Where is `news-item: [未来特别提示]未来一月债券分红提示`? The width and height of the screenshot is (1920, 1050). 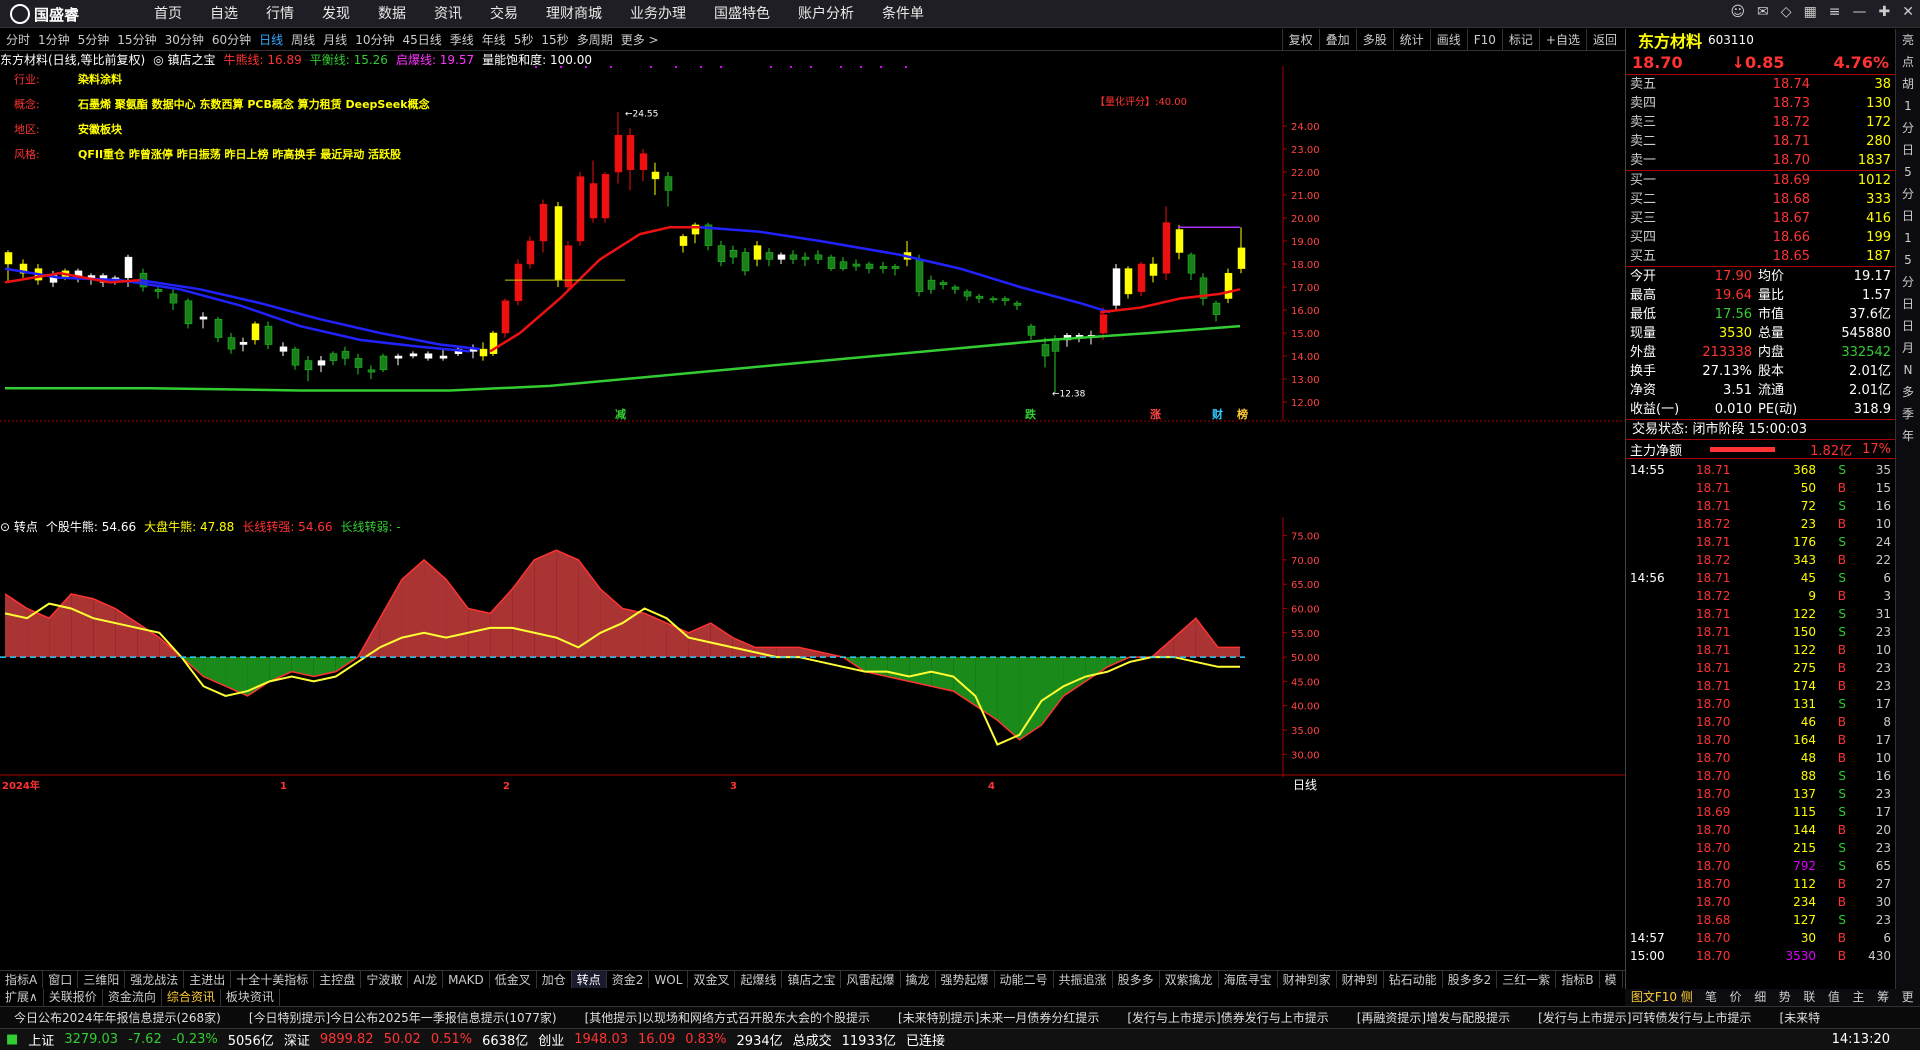 news-item: [未来特别提示]未来一月债券分红提示 is located at coordinates (998, 1017).